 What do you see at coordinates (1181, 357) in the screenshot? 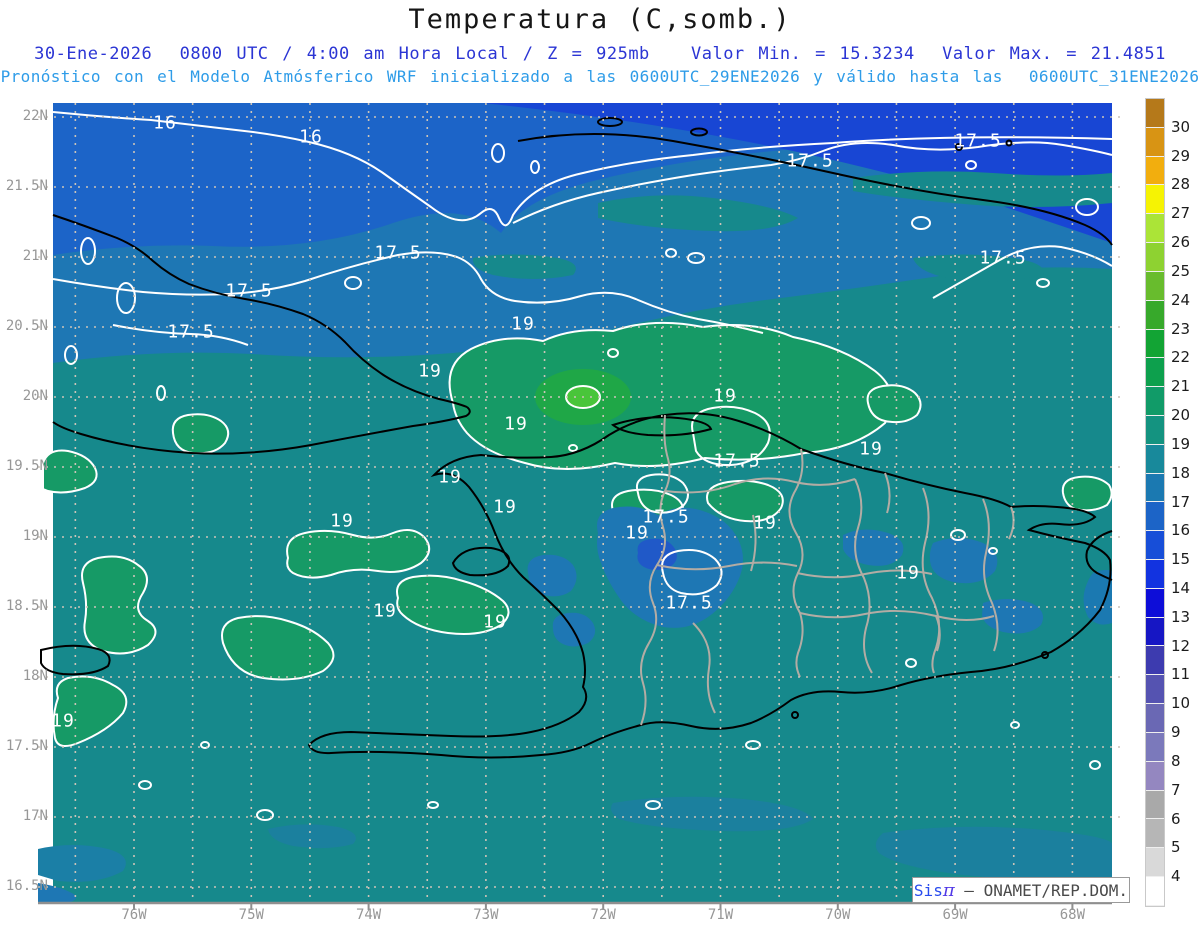
I see `colorbar-tick-label: 22` at bounding box center [1181, 357].